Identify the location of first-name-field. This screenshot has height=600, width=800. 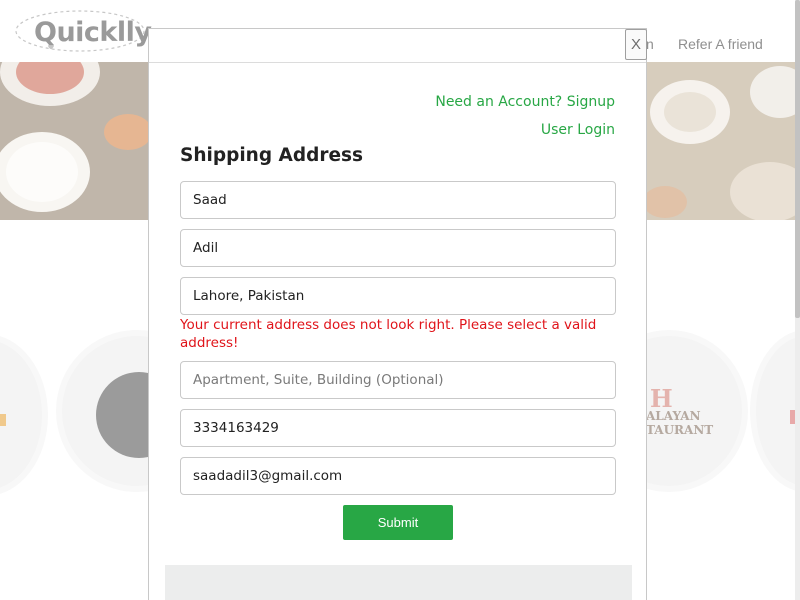
(398, 200).